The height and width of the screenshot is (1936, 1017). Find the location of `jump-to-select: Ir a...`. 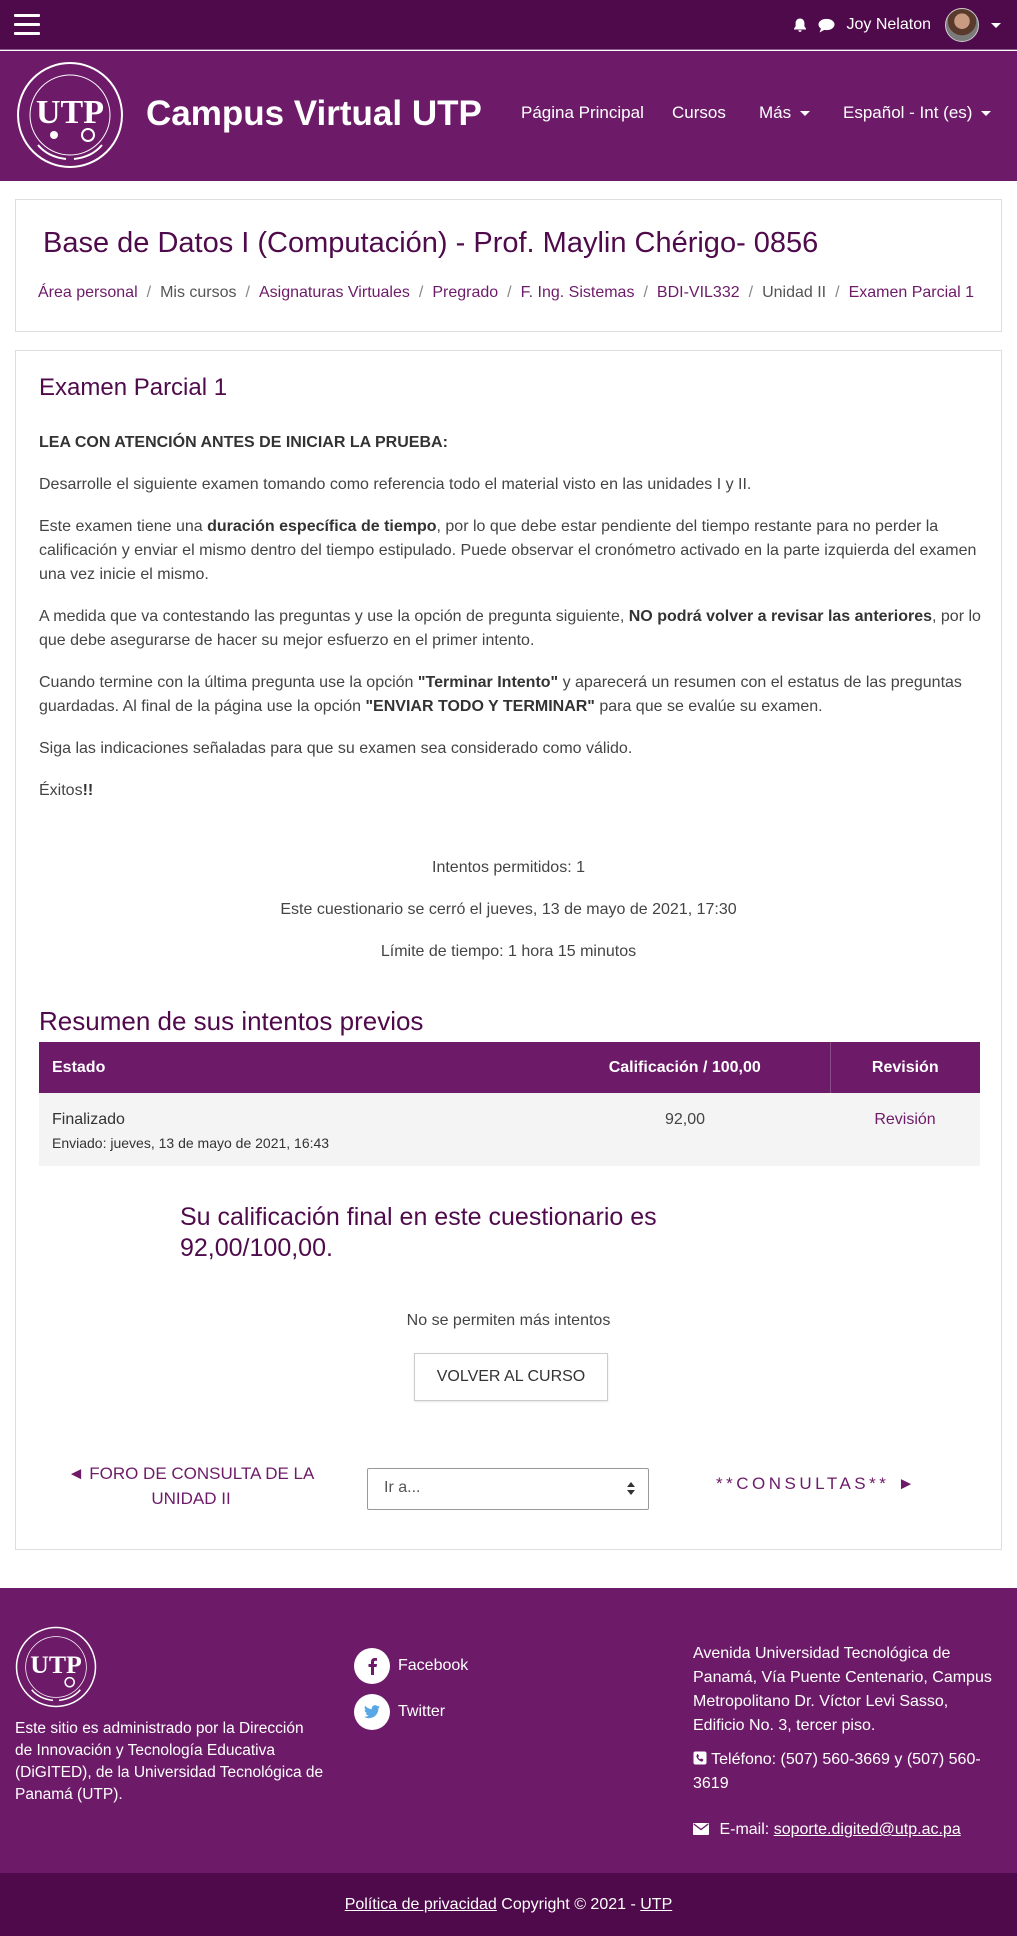

jump-to-select: Ir a... is located at coordinates (508, 1489).